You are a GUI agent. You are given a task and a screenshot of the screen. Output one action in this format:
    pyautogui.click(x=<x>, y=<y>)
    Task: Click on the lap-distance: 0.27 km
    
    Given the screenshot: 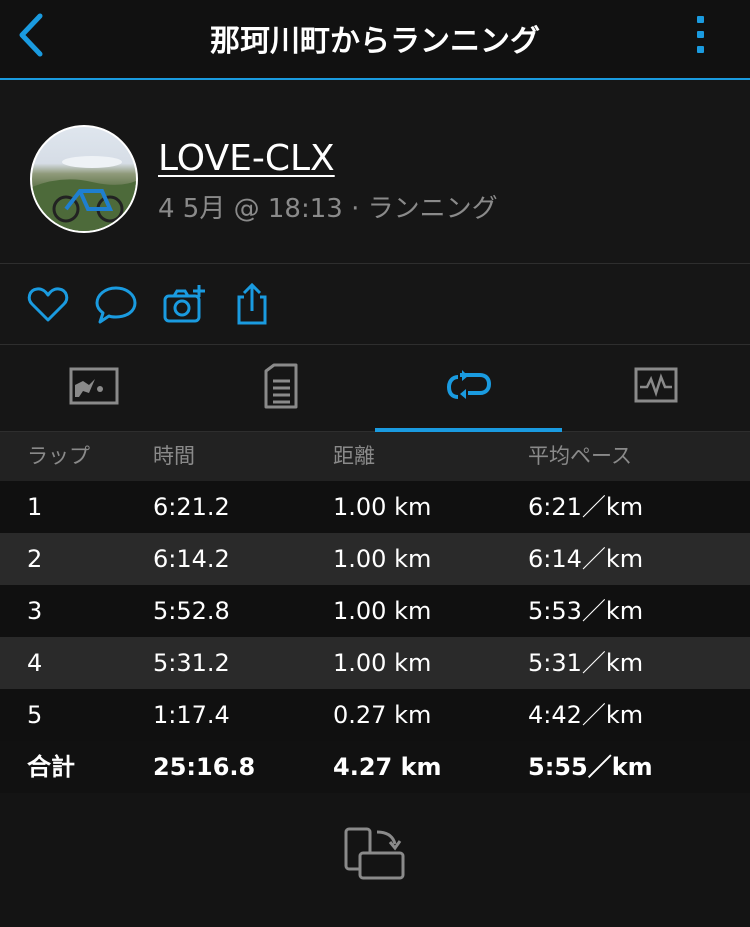 What is the action you would take?
    pyautogui.click(x=382, y=715)
    